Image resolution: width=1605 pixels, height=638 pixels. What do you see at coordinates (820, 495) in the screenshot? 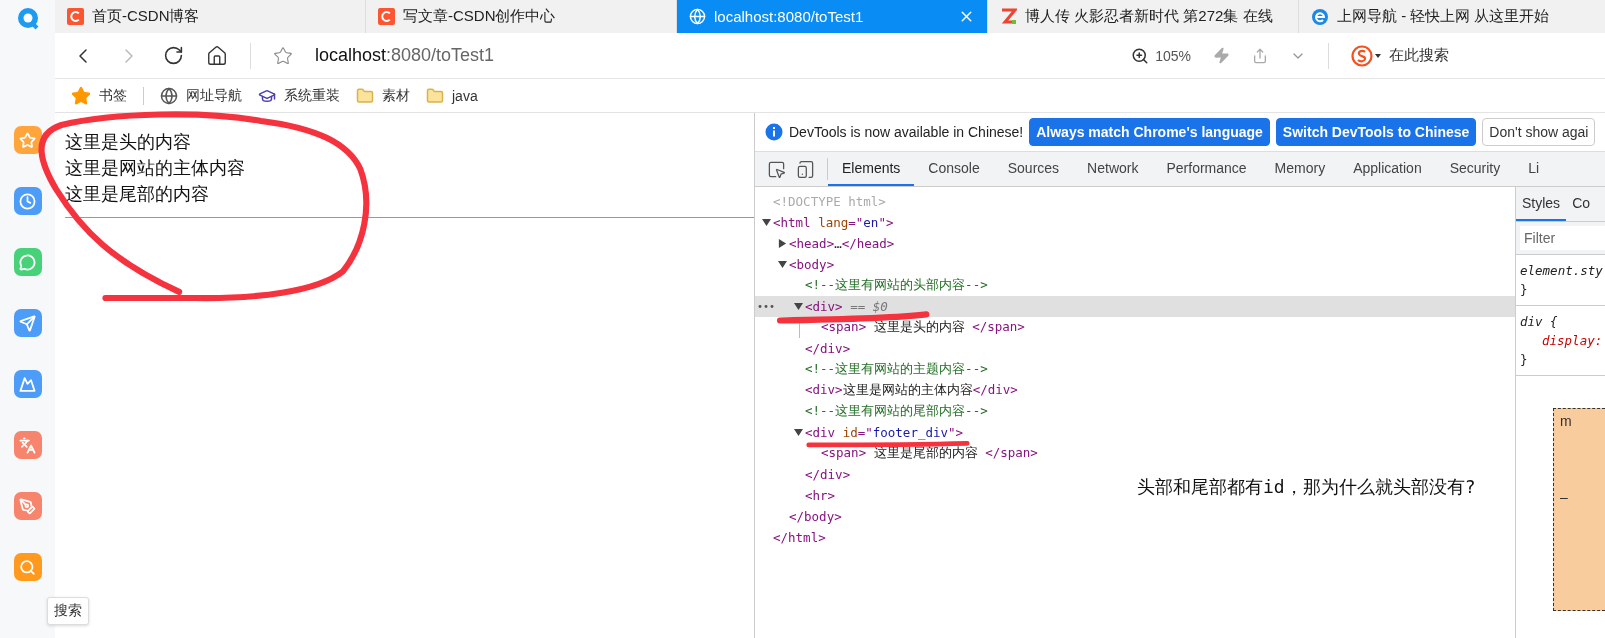
I see `dom-code: <hr>` at bounding box center [820, 495].